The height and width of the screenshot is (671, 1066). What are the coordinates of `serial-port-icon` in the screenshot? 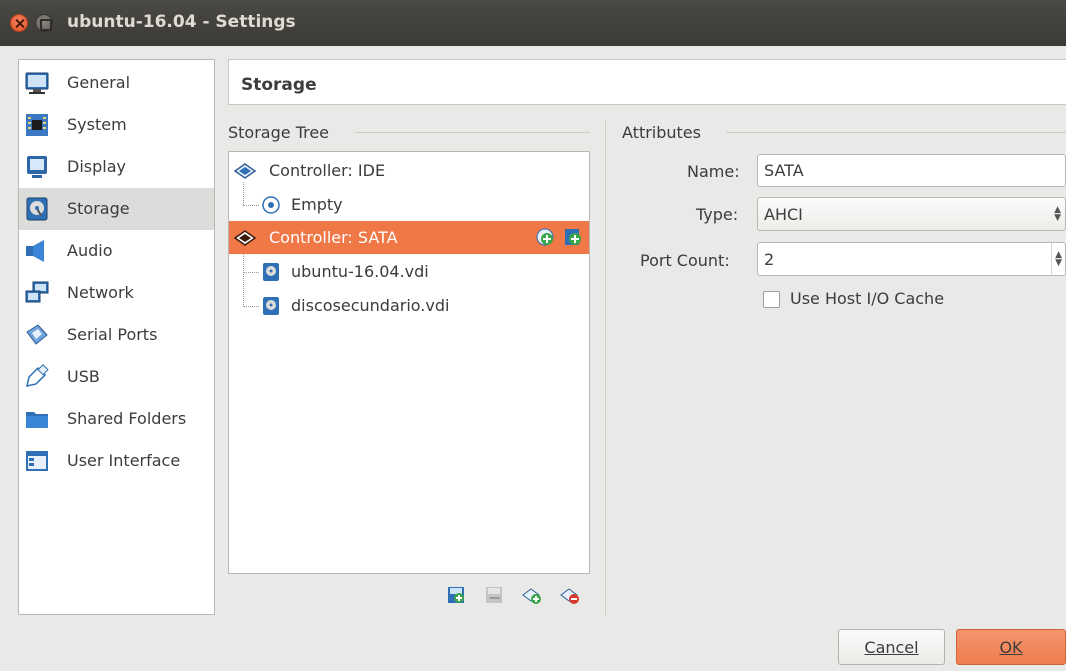 It's located at (37, 334).